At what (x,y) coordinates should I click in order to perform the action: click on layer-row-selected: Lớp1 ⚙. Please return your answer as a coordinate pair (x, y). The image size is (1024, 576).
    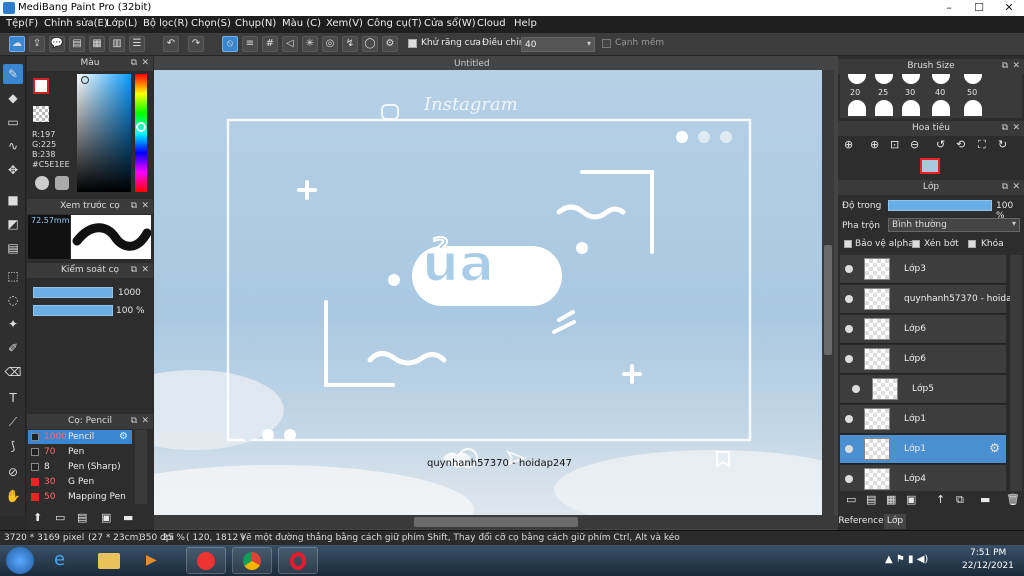
    Looking at the image, I should click on (923, 449).